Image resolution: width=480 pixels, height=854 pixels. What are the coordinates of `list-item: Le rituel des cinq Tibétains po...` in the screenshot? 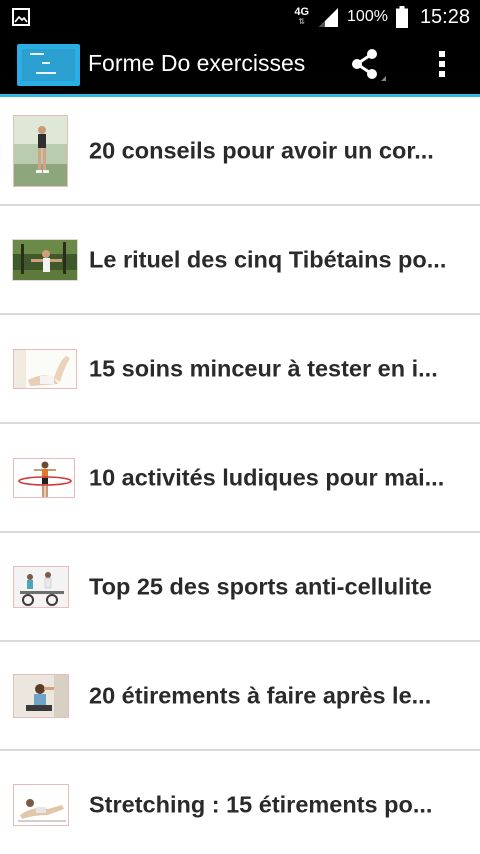 It's located at (240, 260).